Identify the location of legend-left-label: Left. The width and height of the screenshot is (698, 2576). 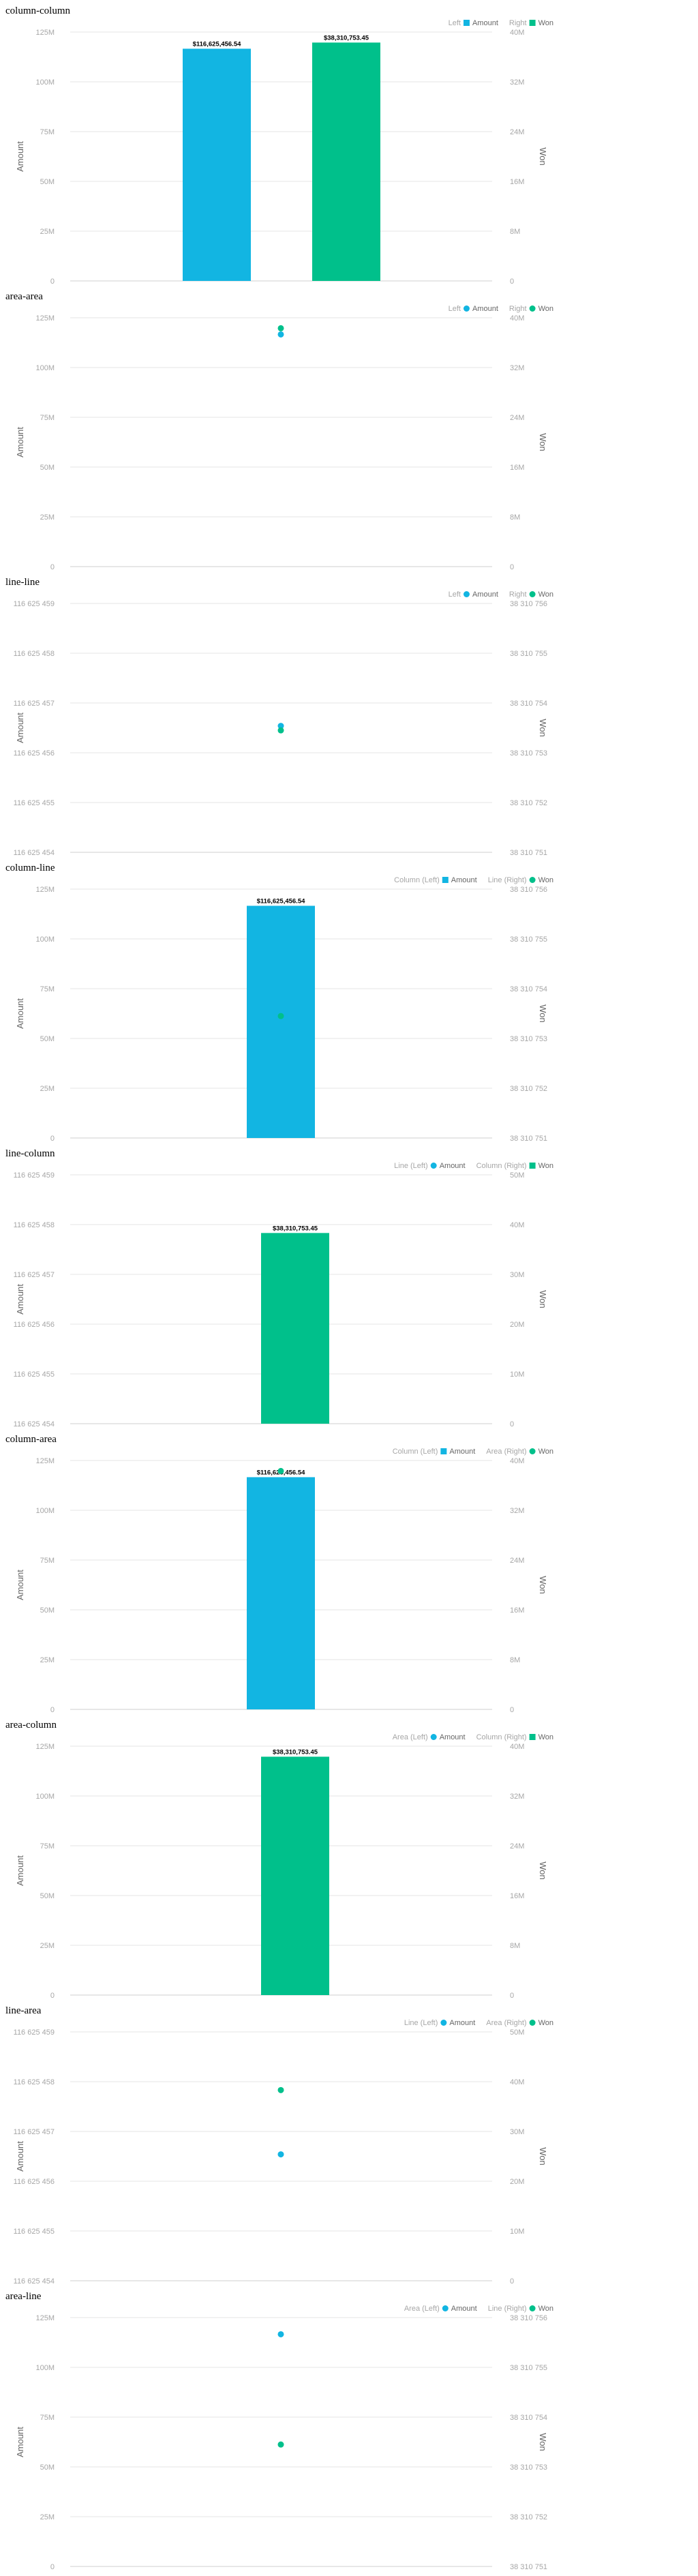
(455, 23).